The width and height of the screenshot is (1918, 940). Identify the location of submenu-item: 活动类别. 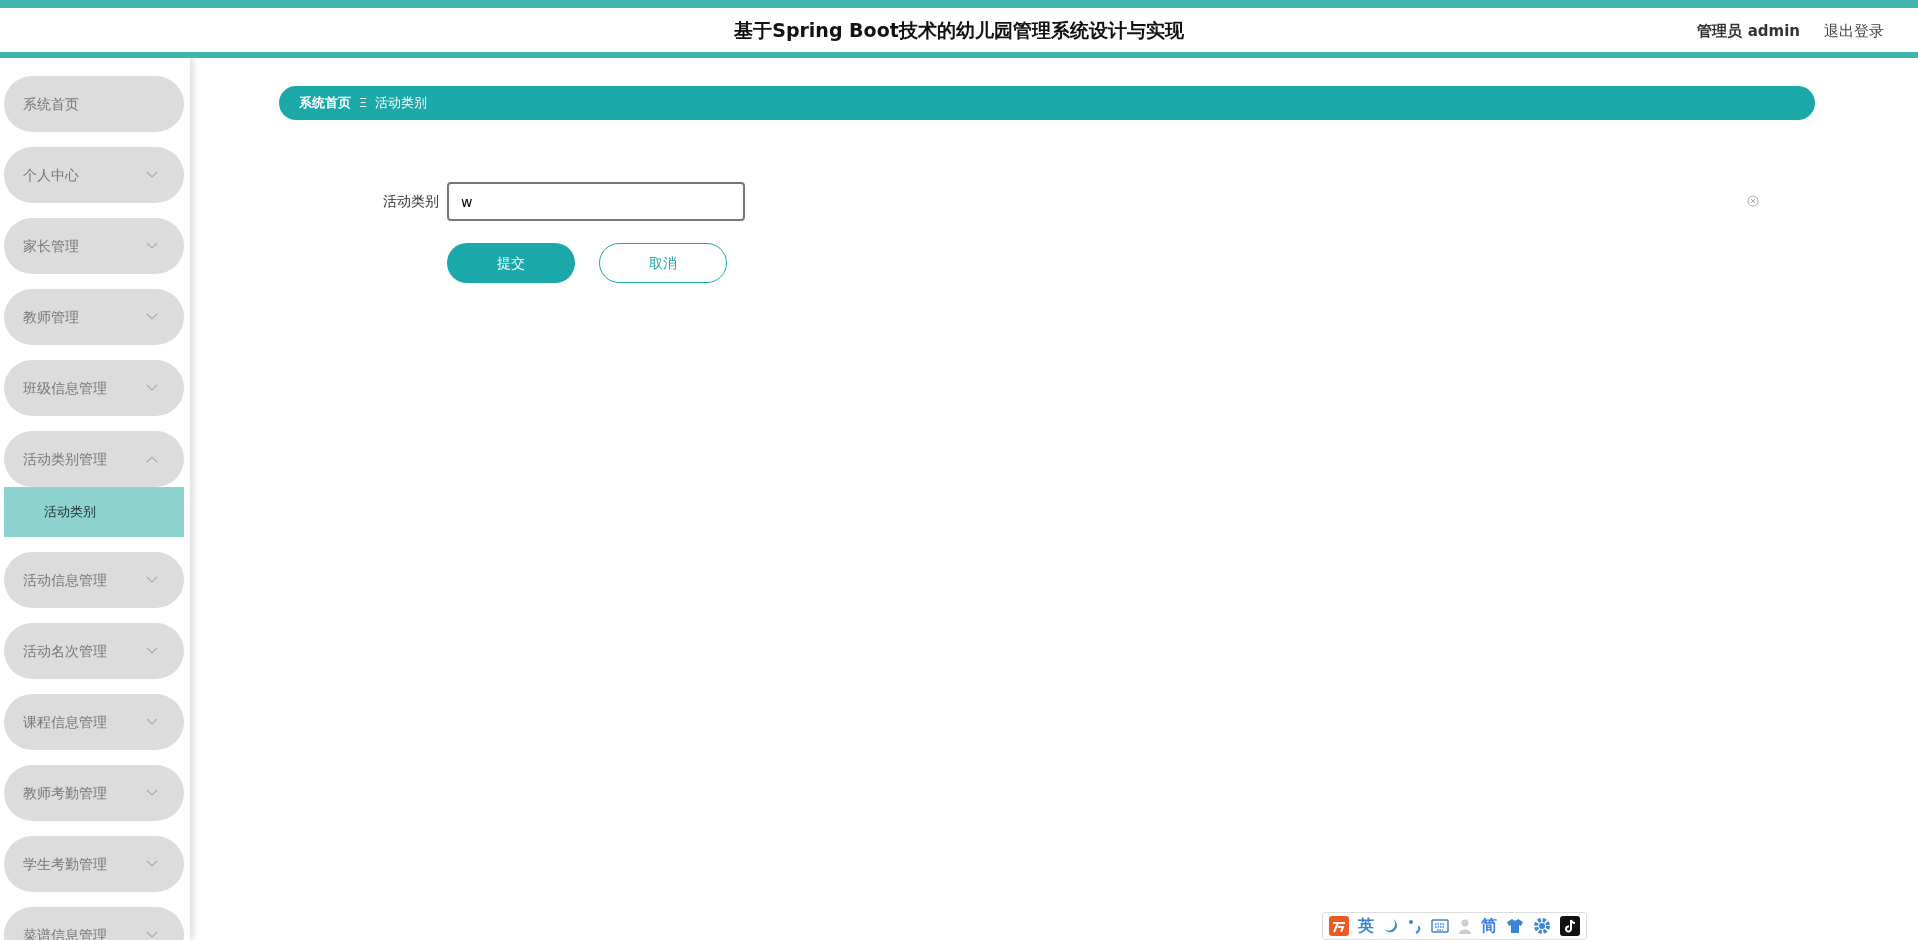
(94, 512).